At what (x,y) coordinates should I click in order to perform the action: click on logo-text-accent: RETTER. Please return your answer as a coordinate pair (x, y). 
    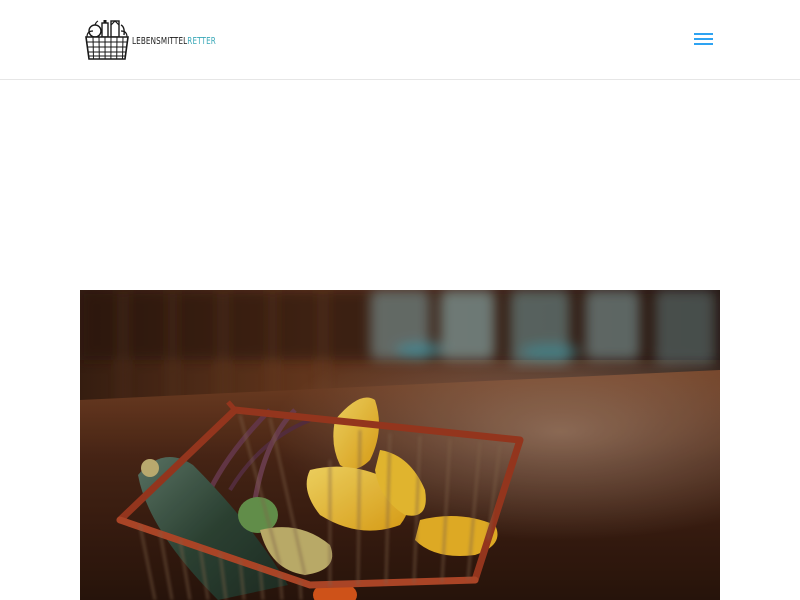
    Looking at the image, I should click on (201, 41).